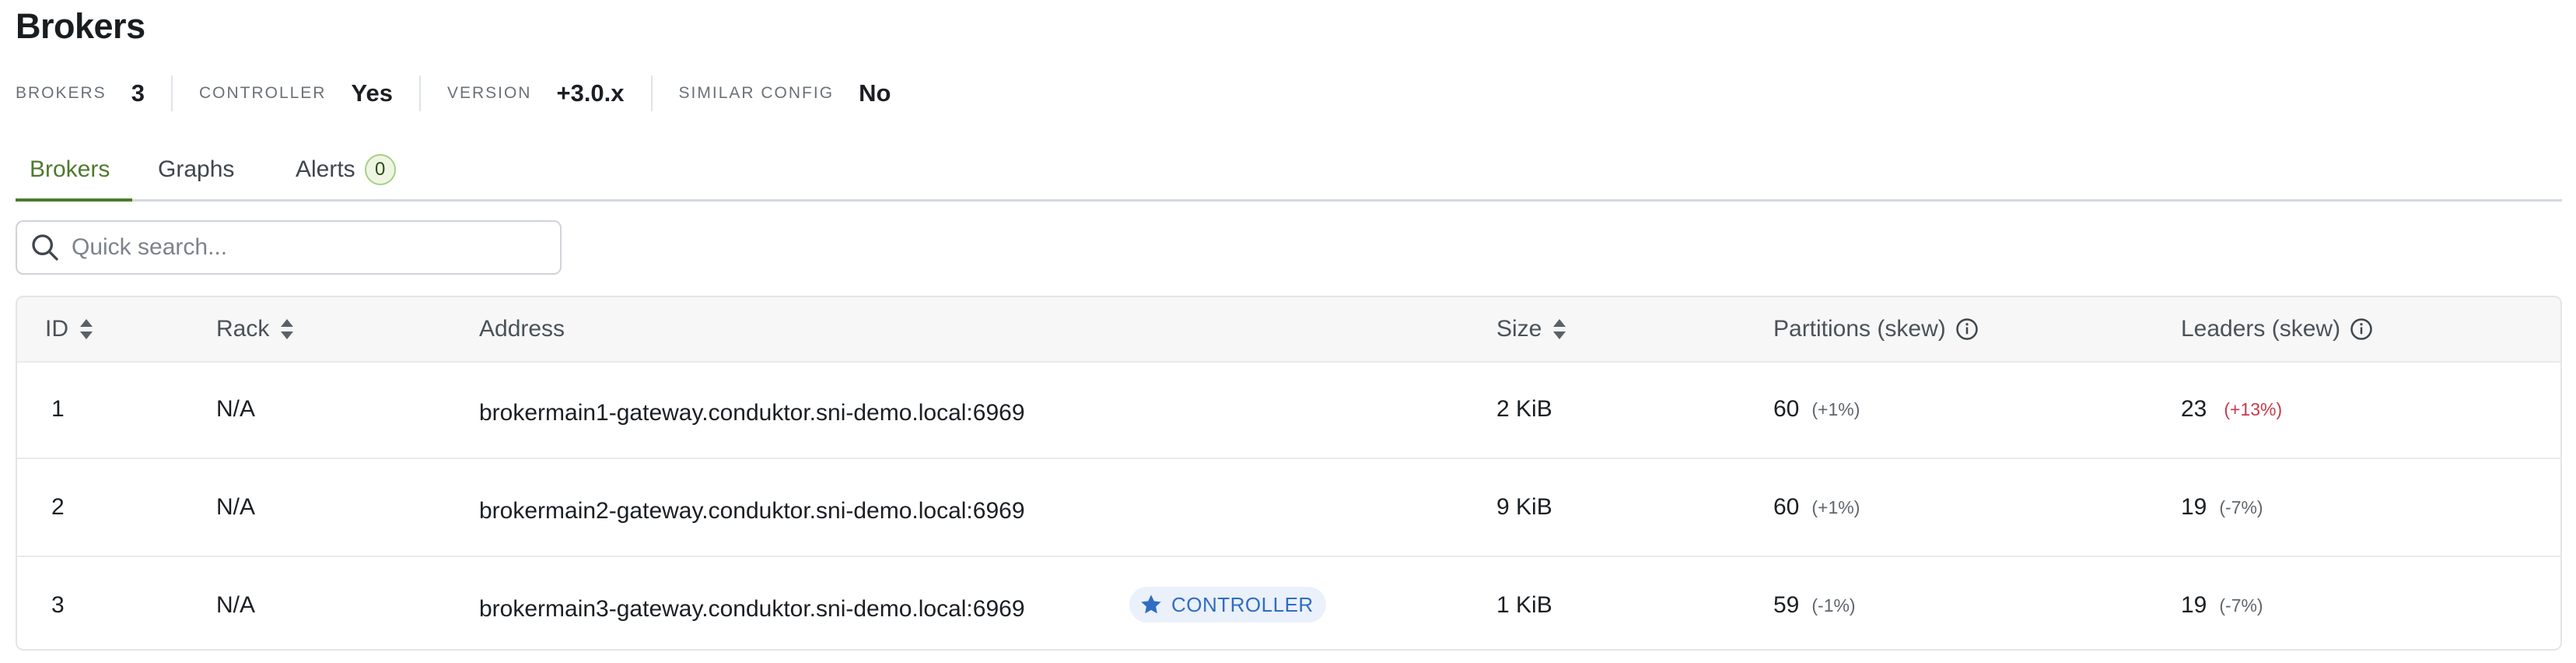 Image resolution: width=2576 pixels, height=663 pixels. I want to click on controller-badge-label: CONTROLLER, so click(1243, 604).